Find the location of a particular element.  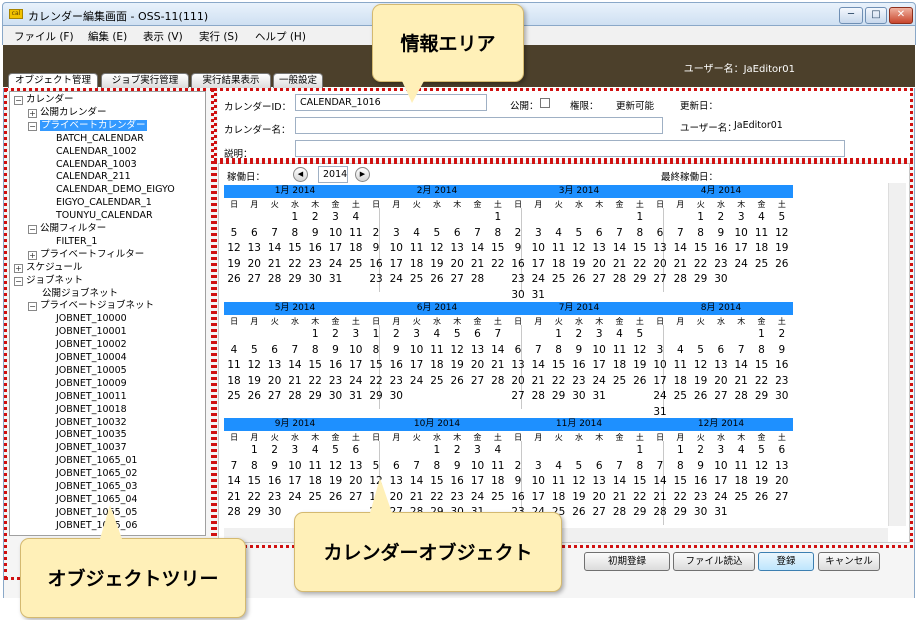

tab-job-execution: ジョブ実行管理 is located at coordinates (145, 80).